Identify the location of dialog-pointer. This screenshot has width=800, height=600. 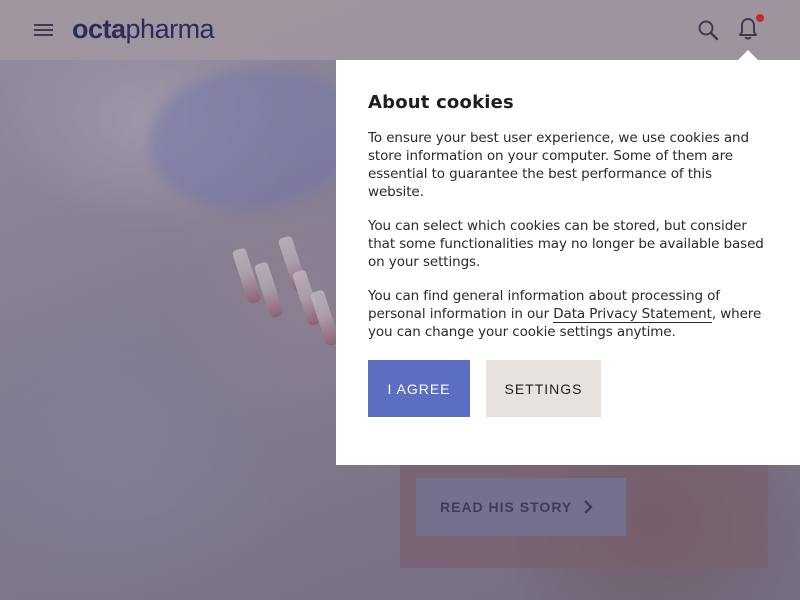
(748, 55).